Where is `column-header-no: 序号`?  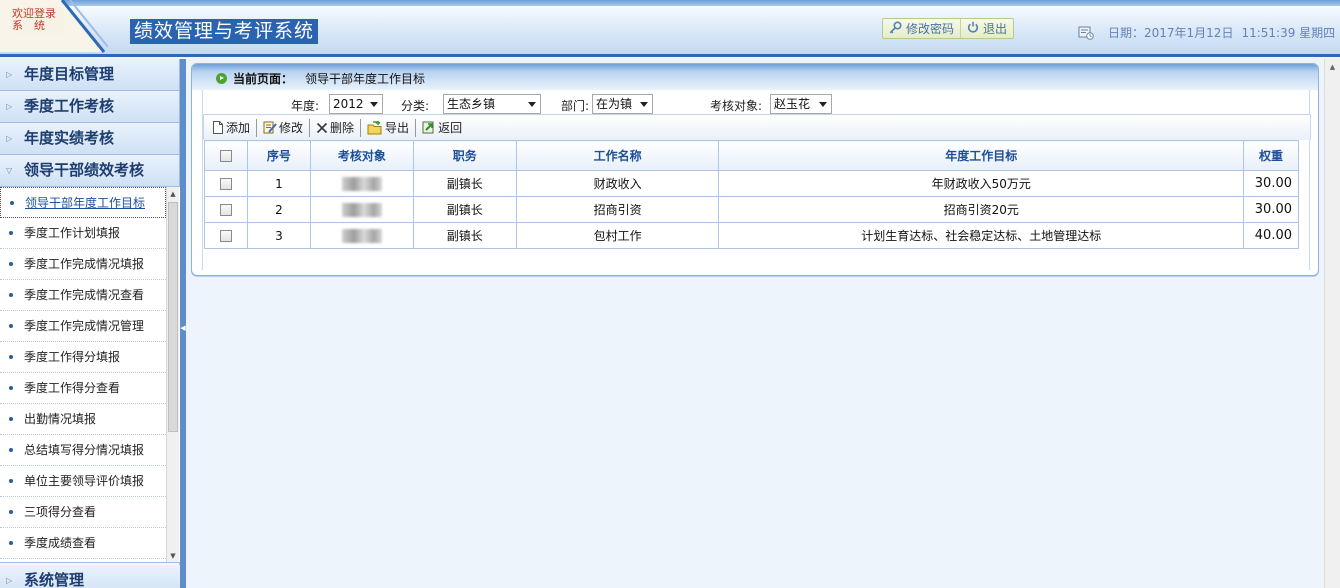 column-header-no: 序号 is located at coordinates (278, 155).